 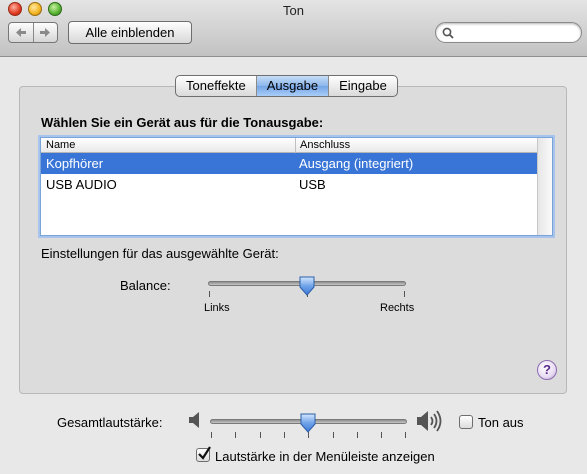 I want to click on speaker-low-icon, so click(x=194, y=420).